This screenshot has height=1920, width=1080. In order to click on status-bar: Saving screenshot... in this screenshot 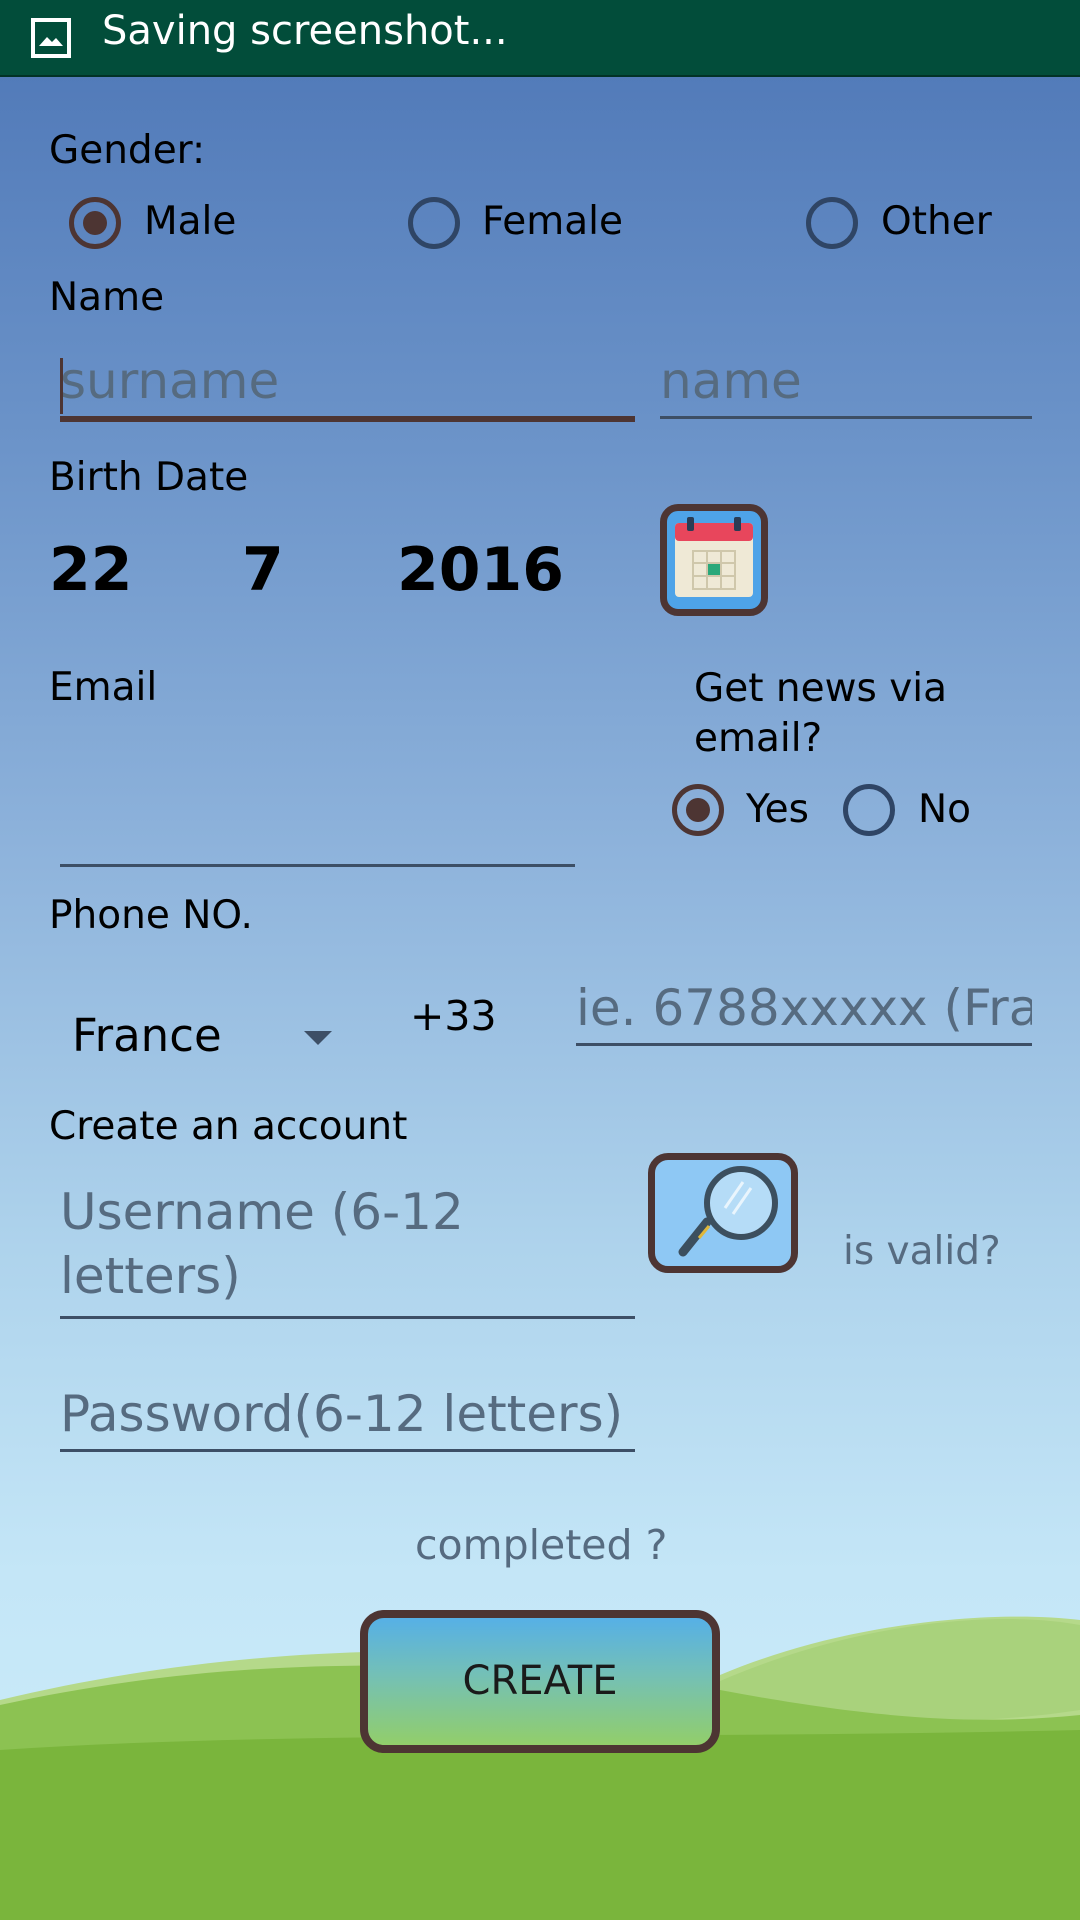, I will do `click(540, 38)`.